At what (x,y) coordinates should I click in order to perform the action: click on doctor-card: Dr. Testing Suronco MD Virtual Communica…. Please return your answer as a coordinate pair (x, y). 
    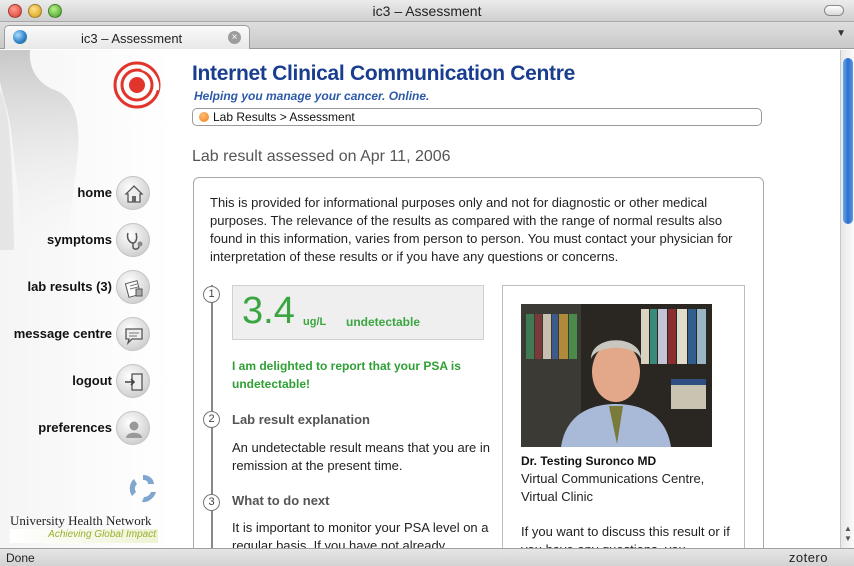
    Looking at the image, I should click on (623, 416).